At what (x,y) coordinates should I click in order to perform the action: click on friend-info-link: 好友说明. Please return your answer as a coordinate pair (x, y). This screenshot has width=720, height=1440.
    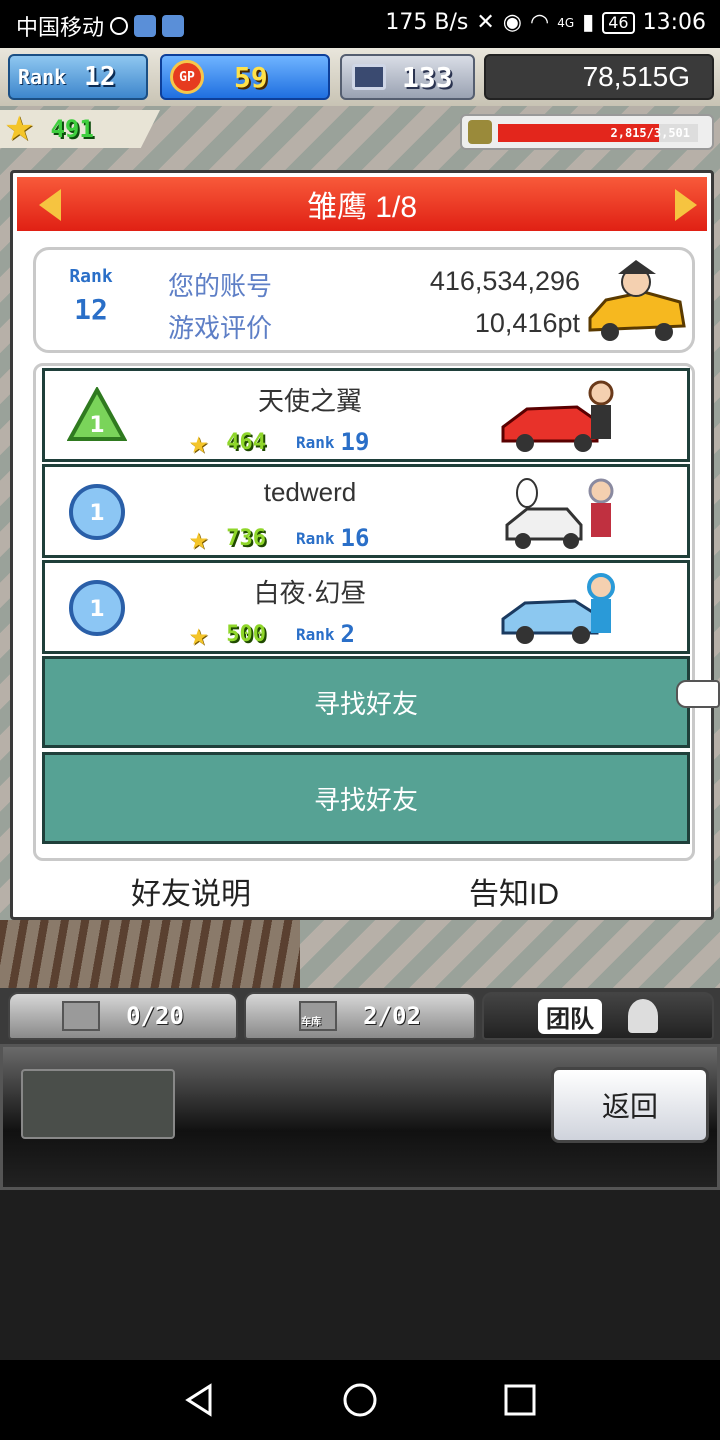
    Looking at the image, I should click on (191, 891).